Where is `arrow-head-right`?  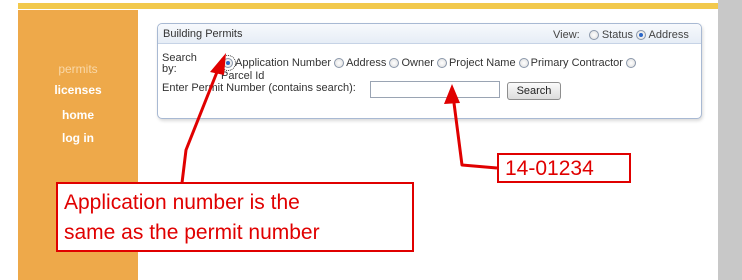
arrow-head-right is located at coordinates (452, 94).